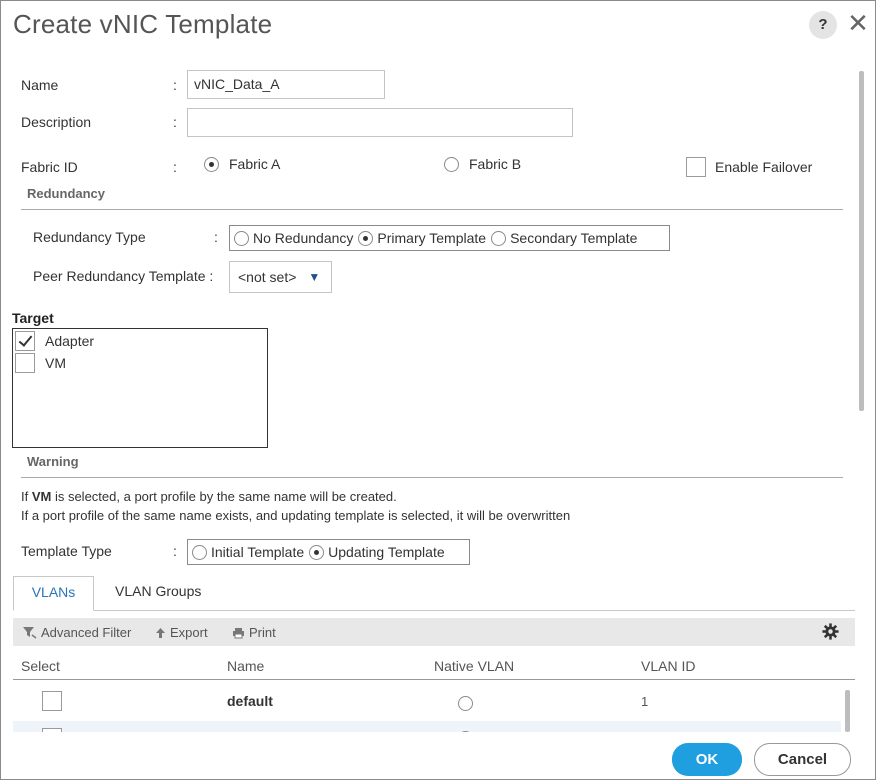 The height and width of the screenshot is (780, 876). I want to click on description-input, so click(380, 122).